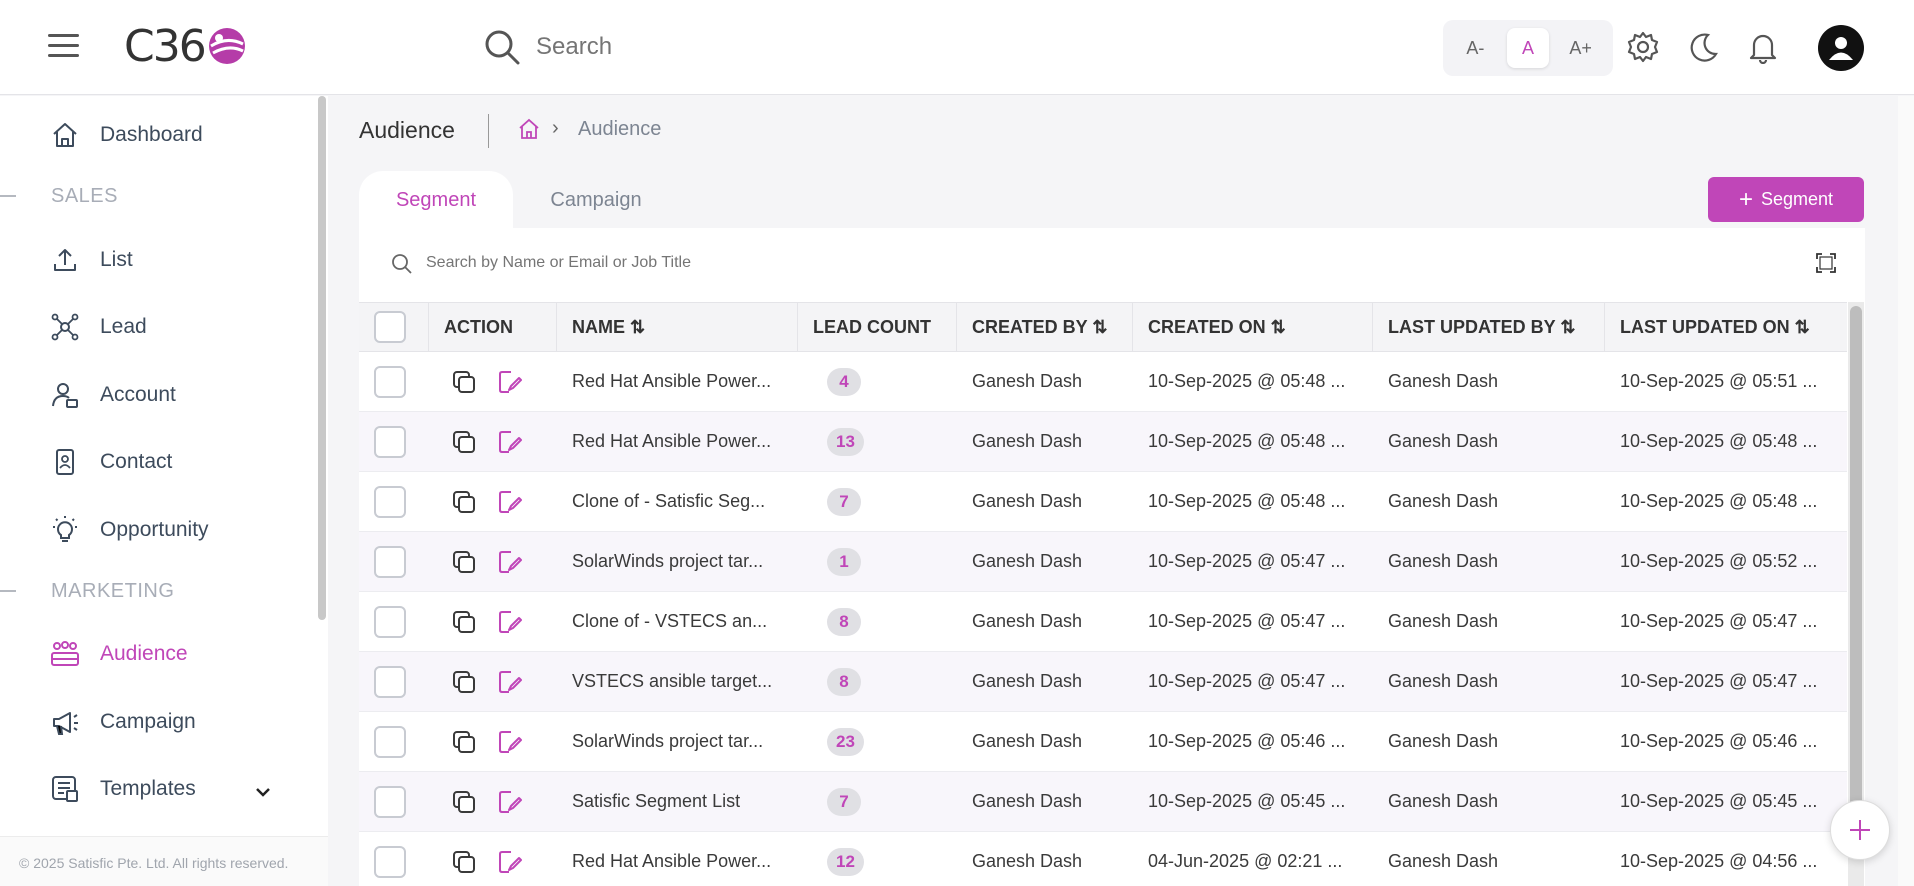 This screenshot has width=1914, height=886. What do you see at coordinates (596, 200) in the screenshot?
I see `tab-campaign: Campaign` at bounding box center [596, 200].